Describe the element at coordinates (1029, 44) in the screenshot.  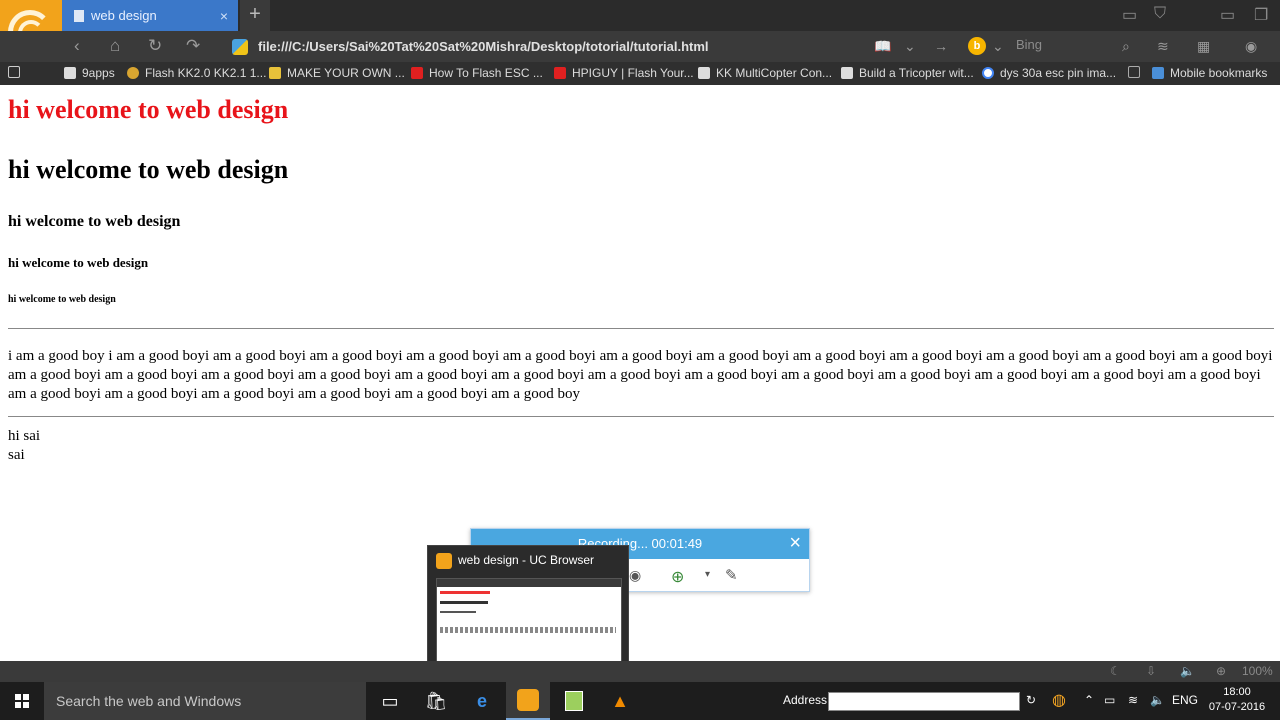
I see `search-engine-input: Bing` at that location.